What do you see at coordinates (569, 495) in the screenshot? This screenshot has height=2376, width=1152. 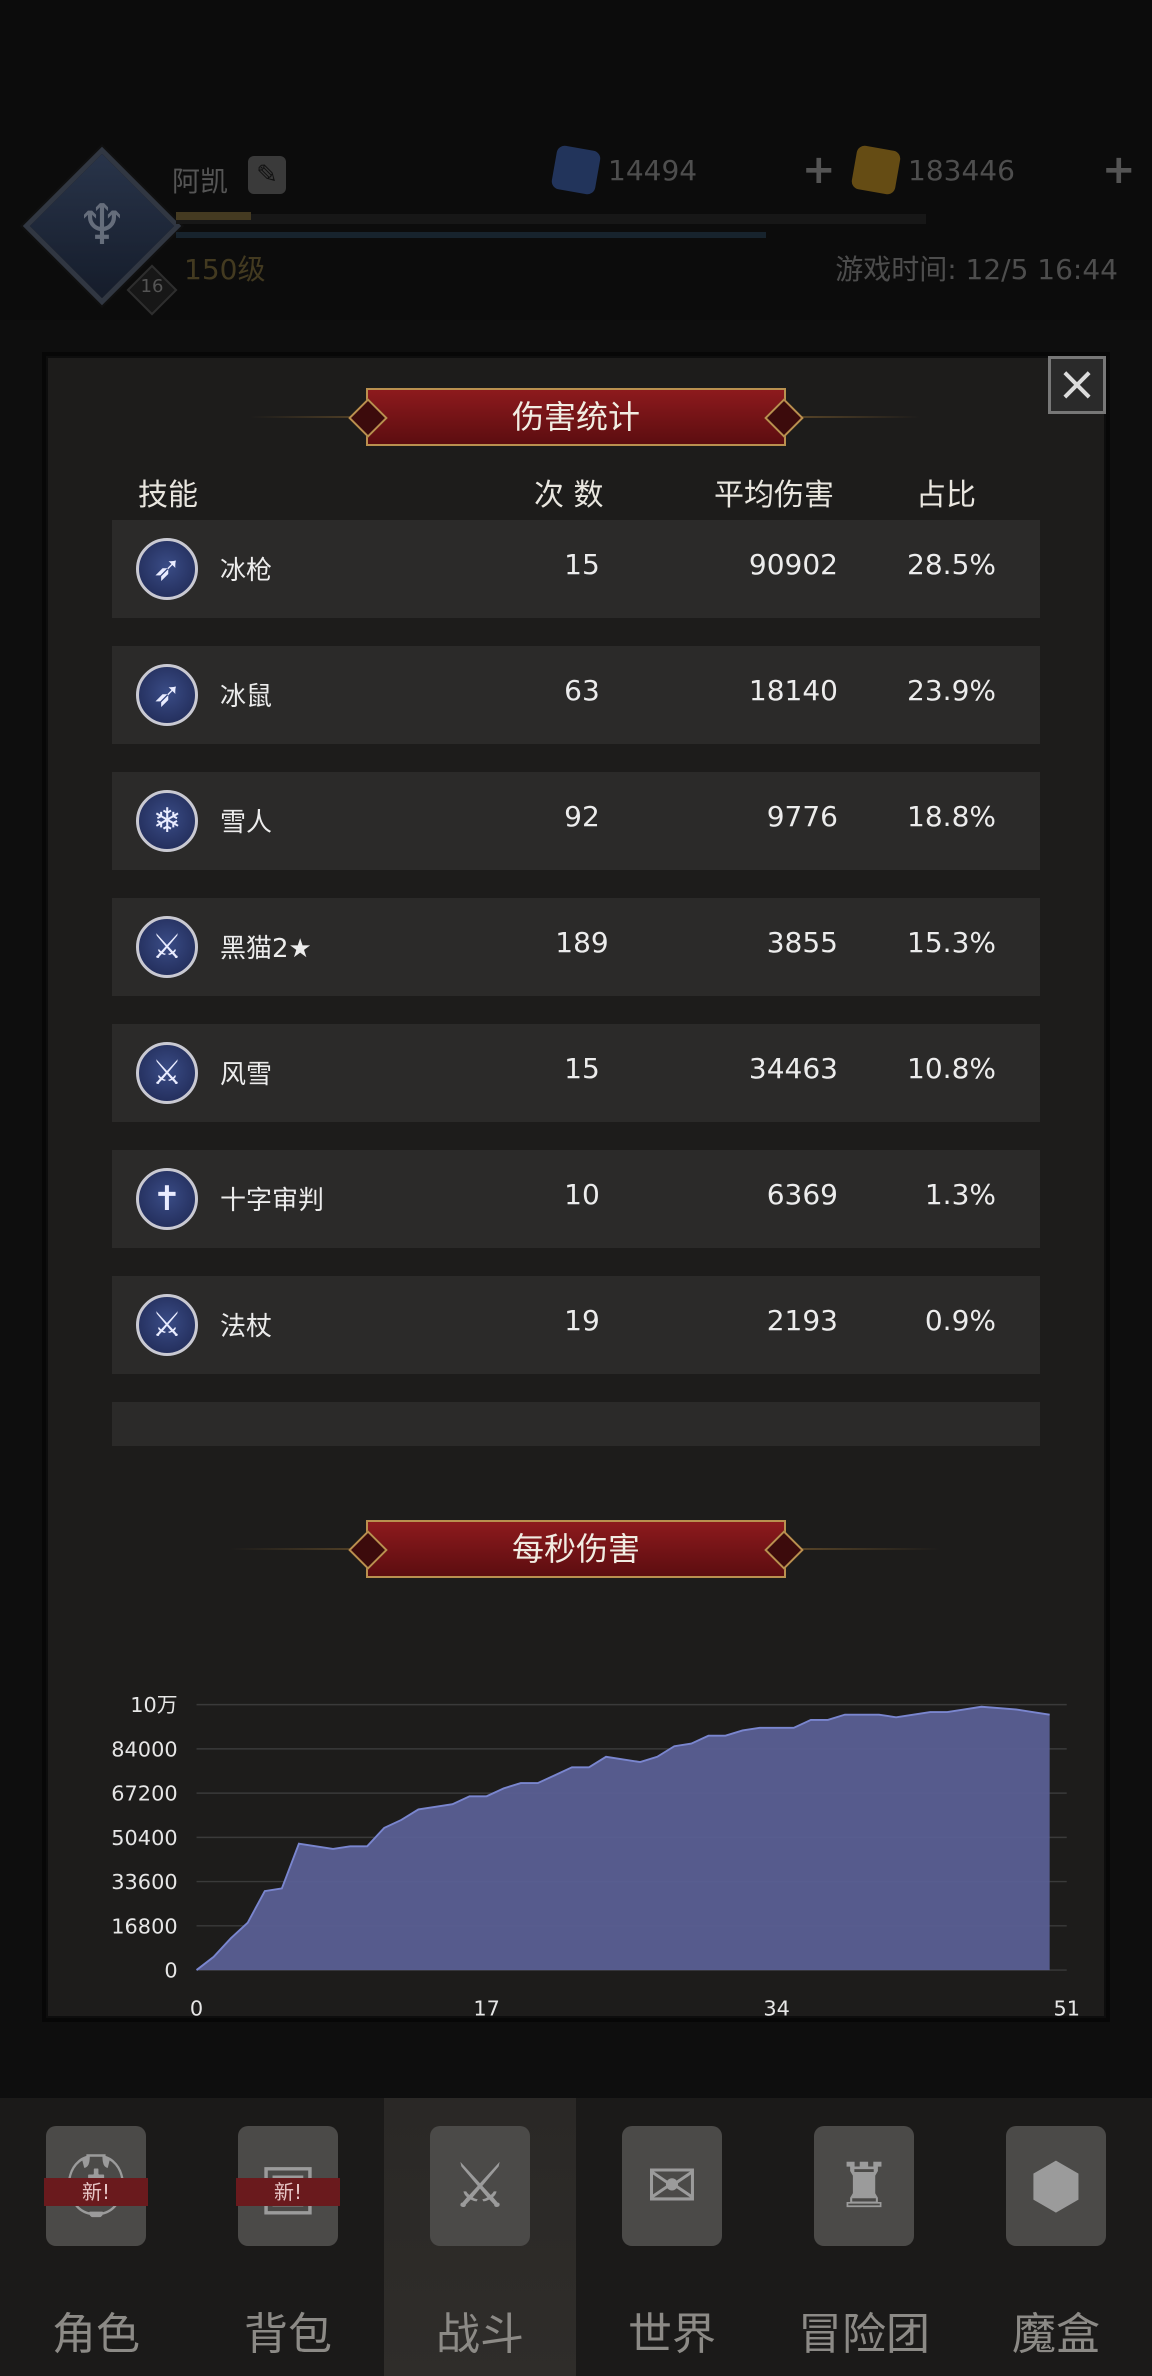 I see `column-header-count: 次 数` at bounding box center [569, 495].